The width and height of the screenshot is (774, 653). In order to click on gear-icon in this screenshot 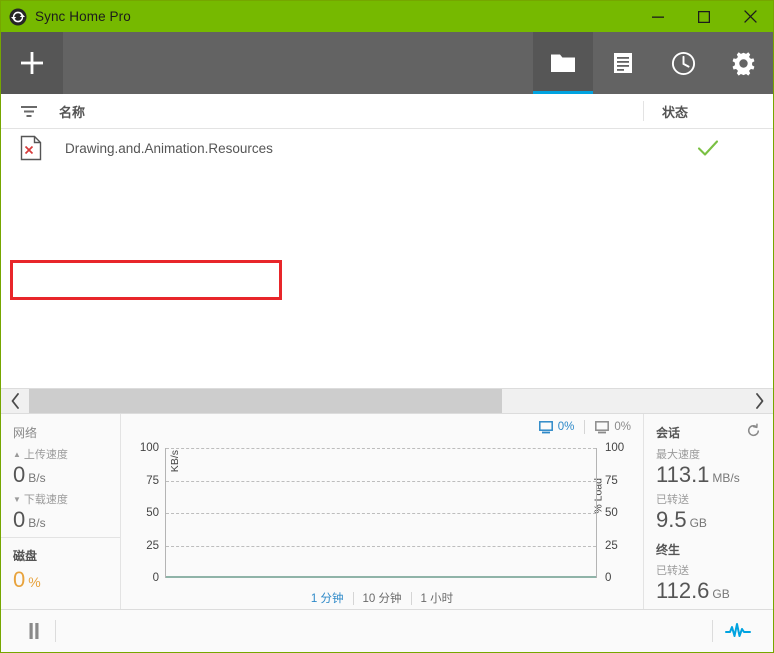, I will do `click(743, 63)`.